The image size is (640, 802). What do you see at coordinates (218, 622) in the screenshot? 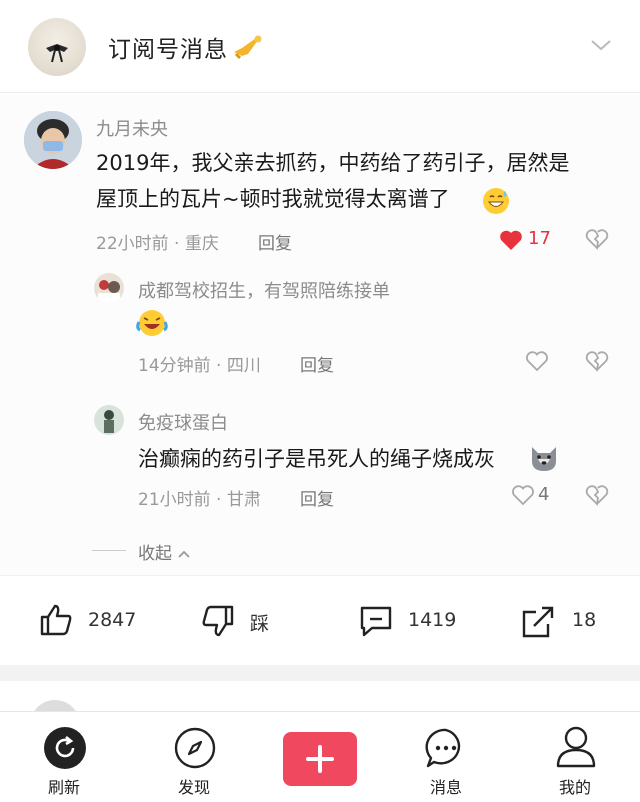
I see `thumbs-down-icon` at bounding box center [218, 622].